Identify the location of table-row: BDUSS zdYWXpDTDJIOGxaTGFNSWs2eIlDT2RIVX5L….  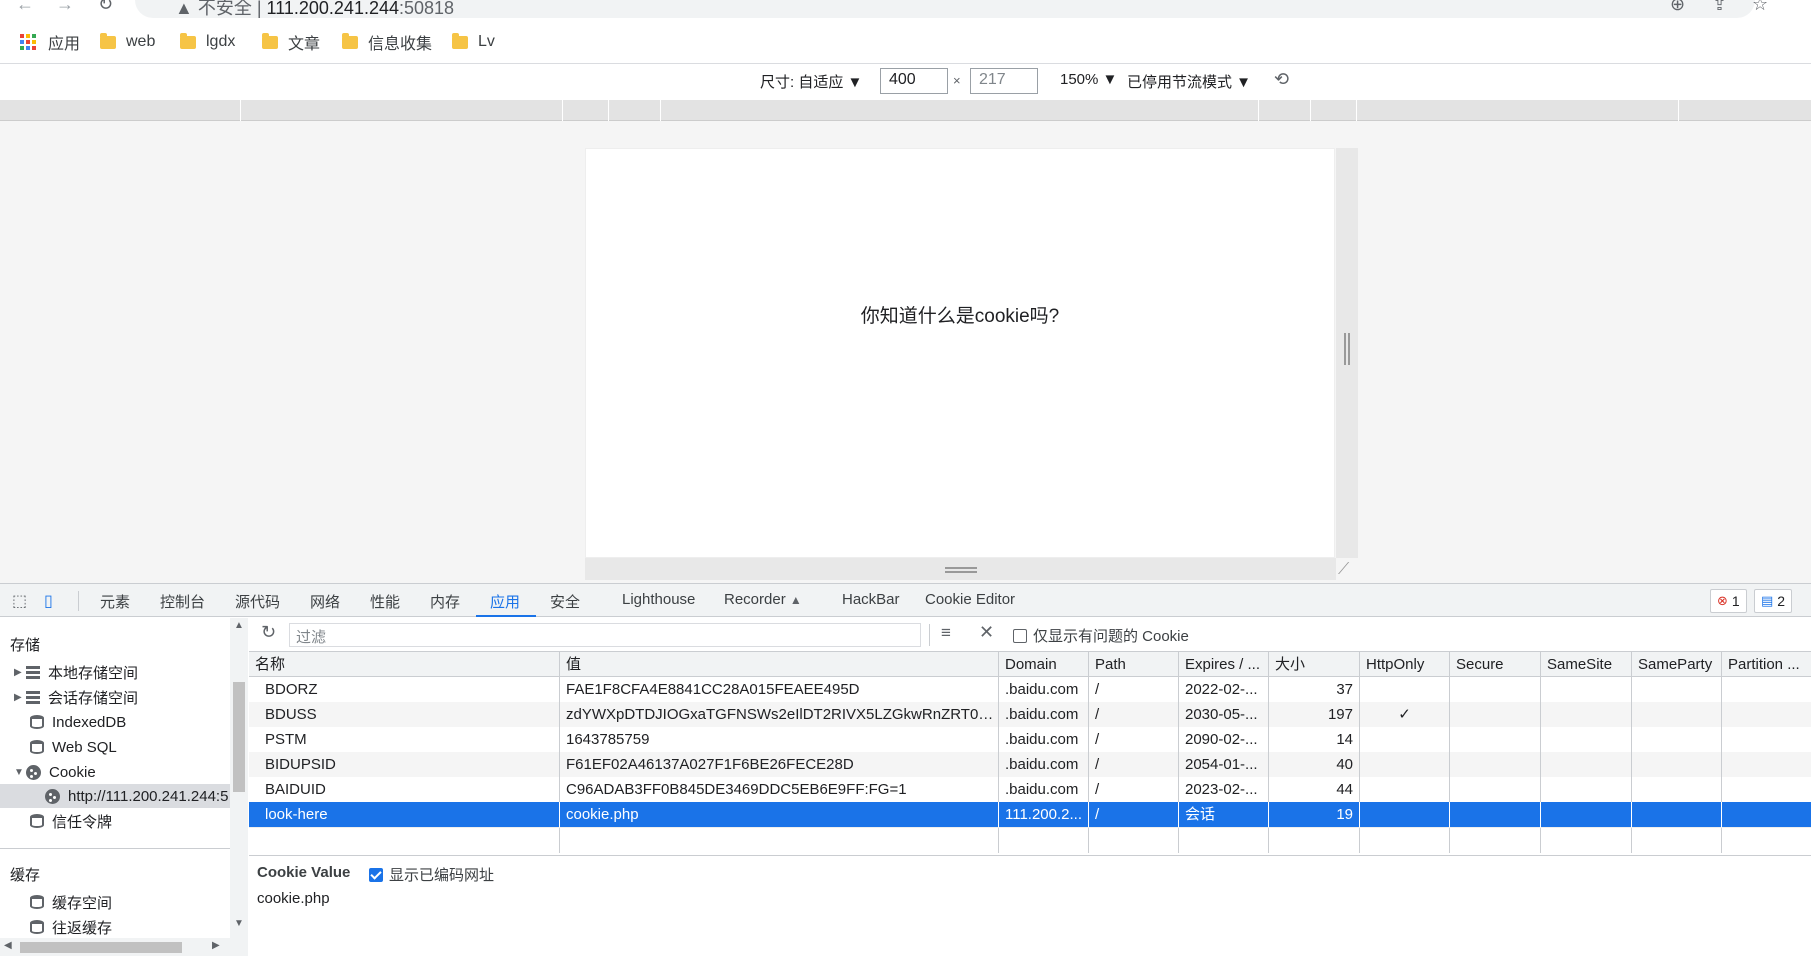
(1030, 714).